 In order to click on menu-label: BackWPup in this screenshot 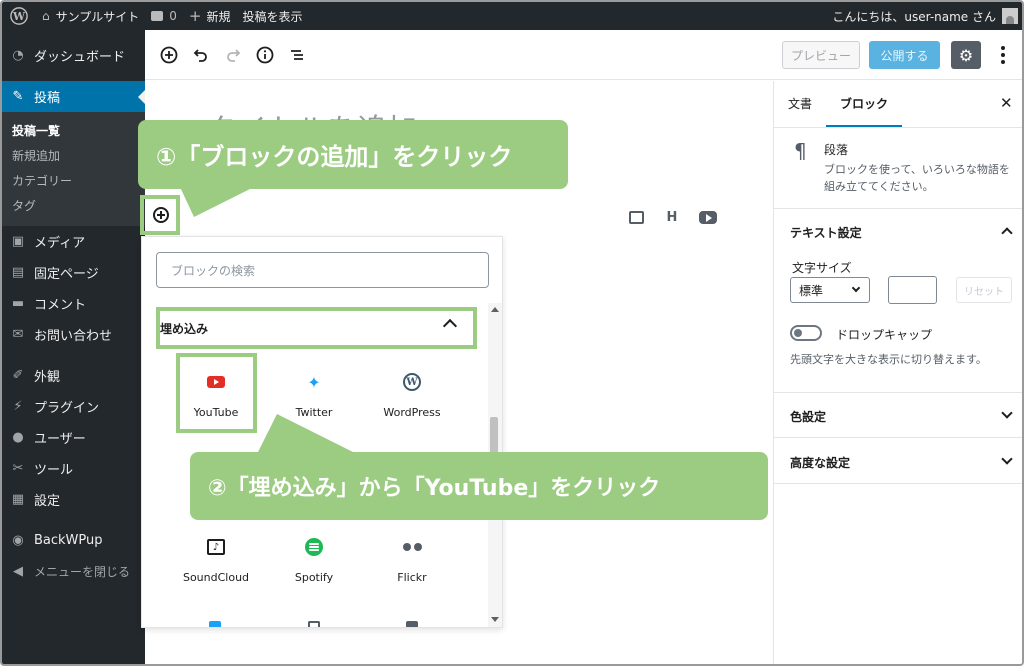, I will do `click(68, 540)`.